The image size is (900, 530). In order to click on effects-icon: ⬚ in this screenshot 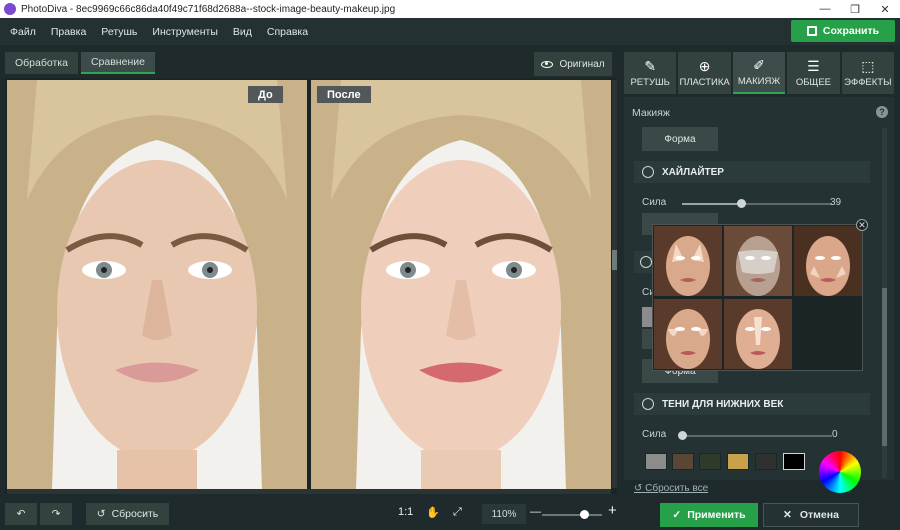, I will do `click(868, 66)`.